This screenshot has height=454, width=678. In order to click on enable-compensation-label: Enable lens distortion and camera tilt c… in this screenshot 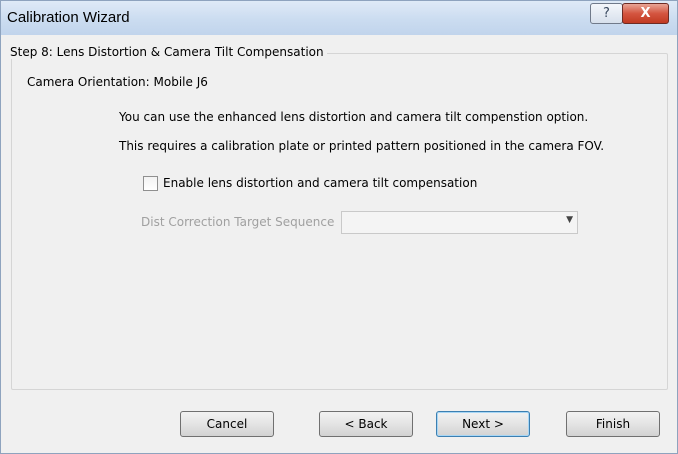, I will do `click(320, 183)`.